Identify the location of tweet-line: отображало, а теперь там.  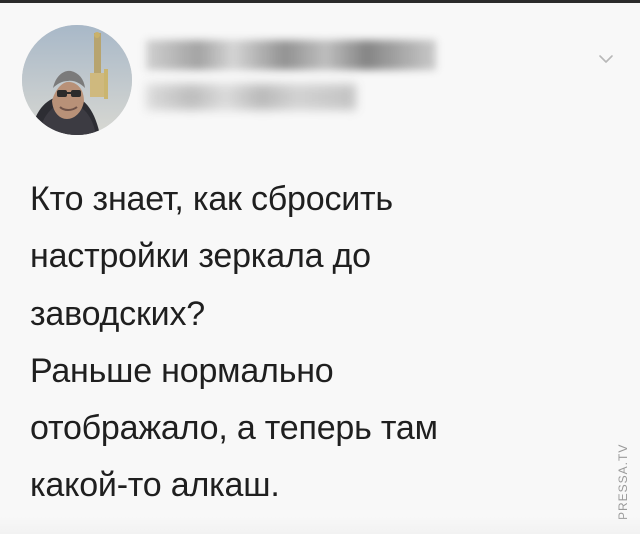
(234, 428).